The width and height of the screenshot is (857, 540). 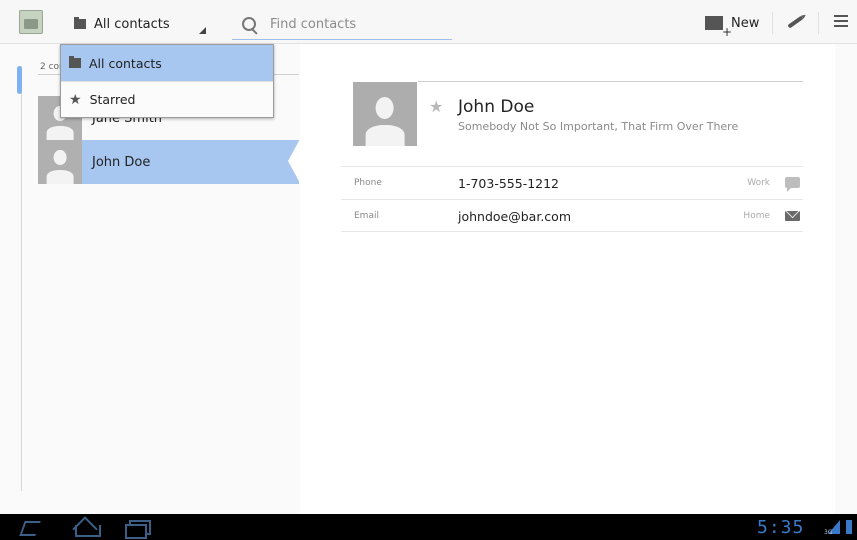 I want to click on favorite-star-icon: ★, so click(x=436, y=106).